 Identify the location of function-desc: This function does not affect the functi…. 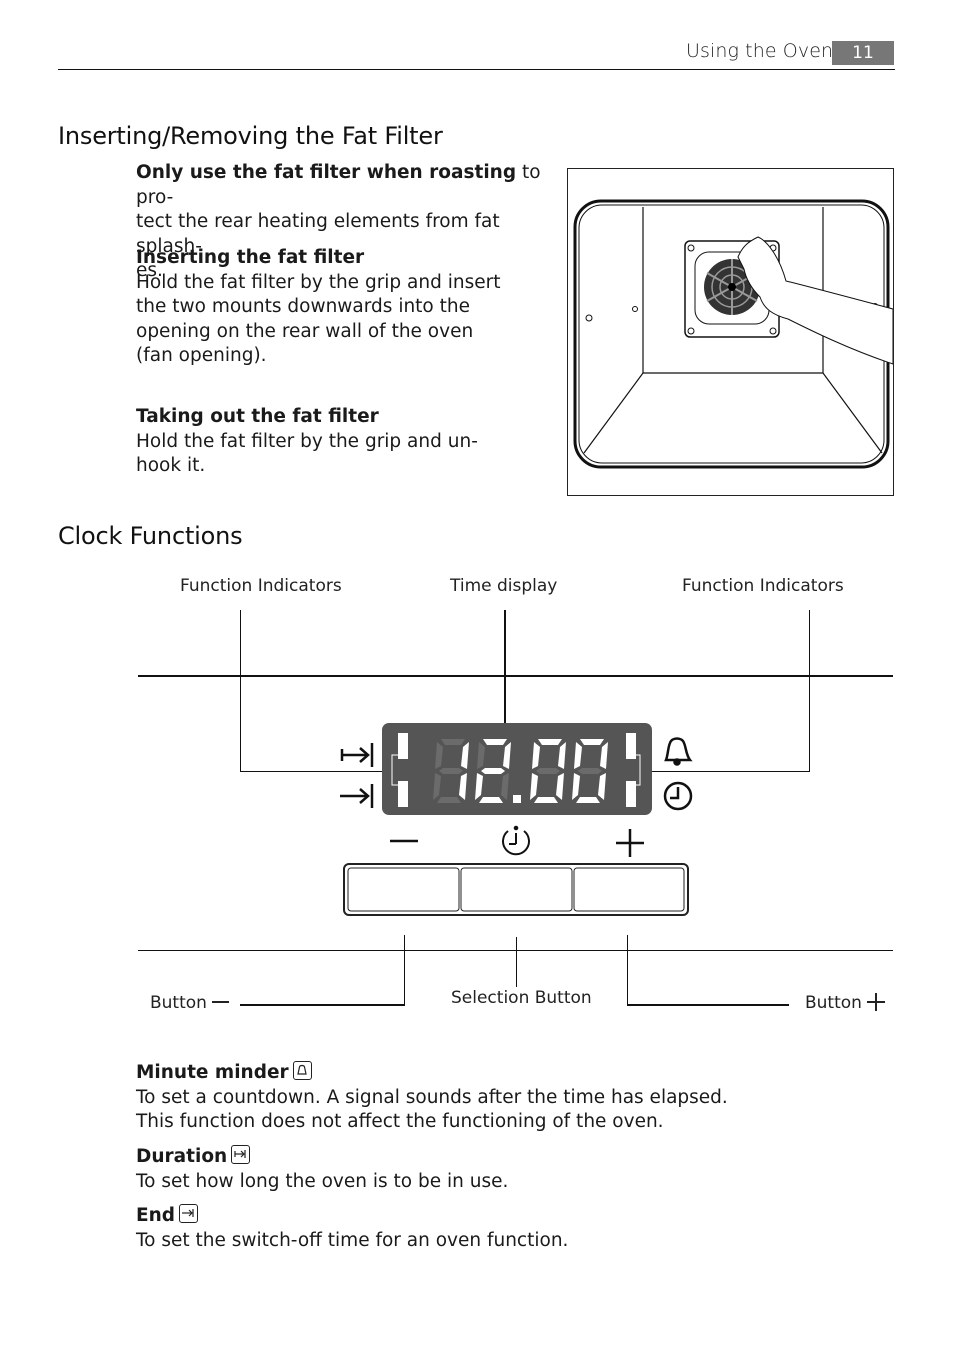
(400, 1121).